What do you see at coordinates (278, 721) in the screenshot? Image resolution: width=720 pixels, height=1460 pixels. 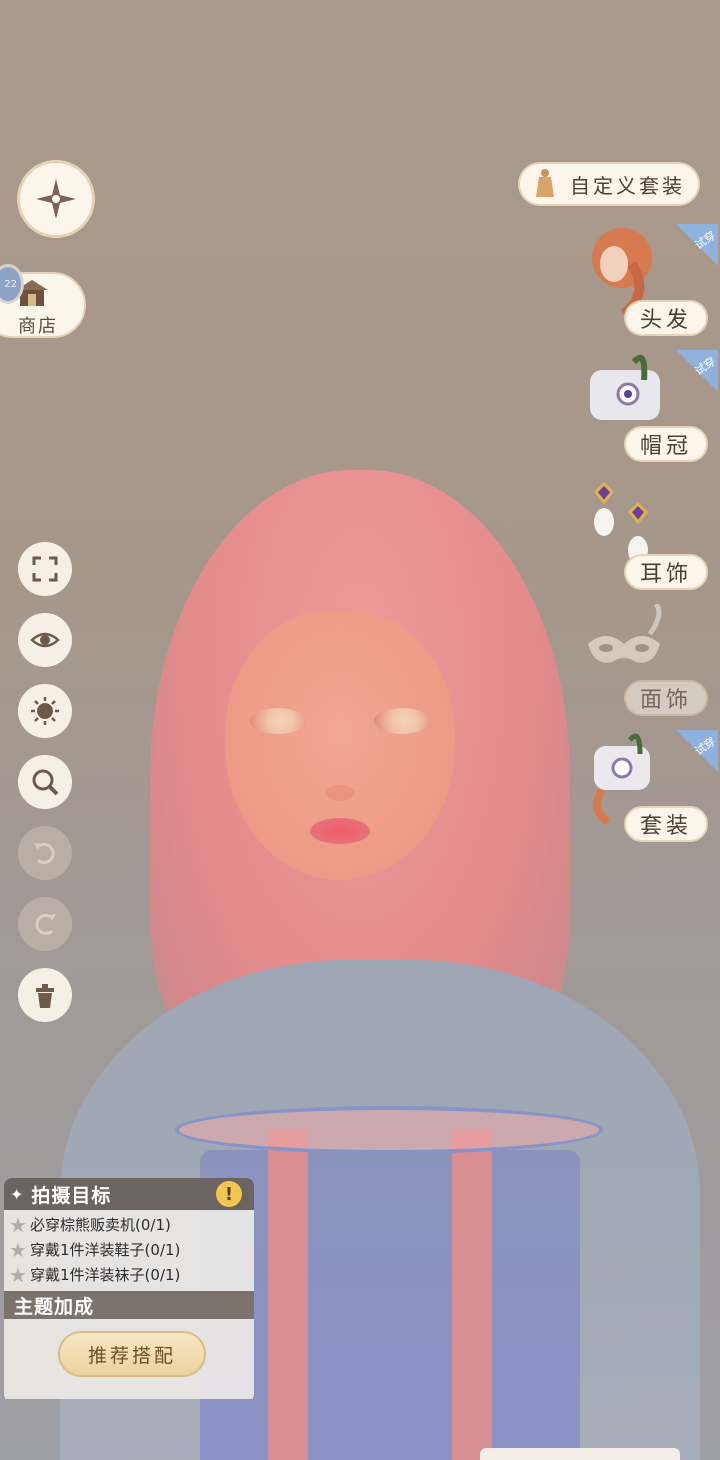 I see `character-left-eye` at bounding box center [278, 721].